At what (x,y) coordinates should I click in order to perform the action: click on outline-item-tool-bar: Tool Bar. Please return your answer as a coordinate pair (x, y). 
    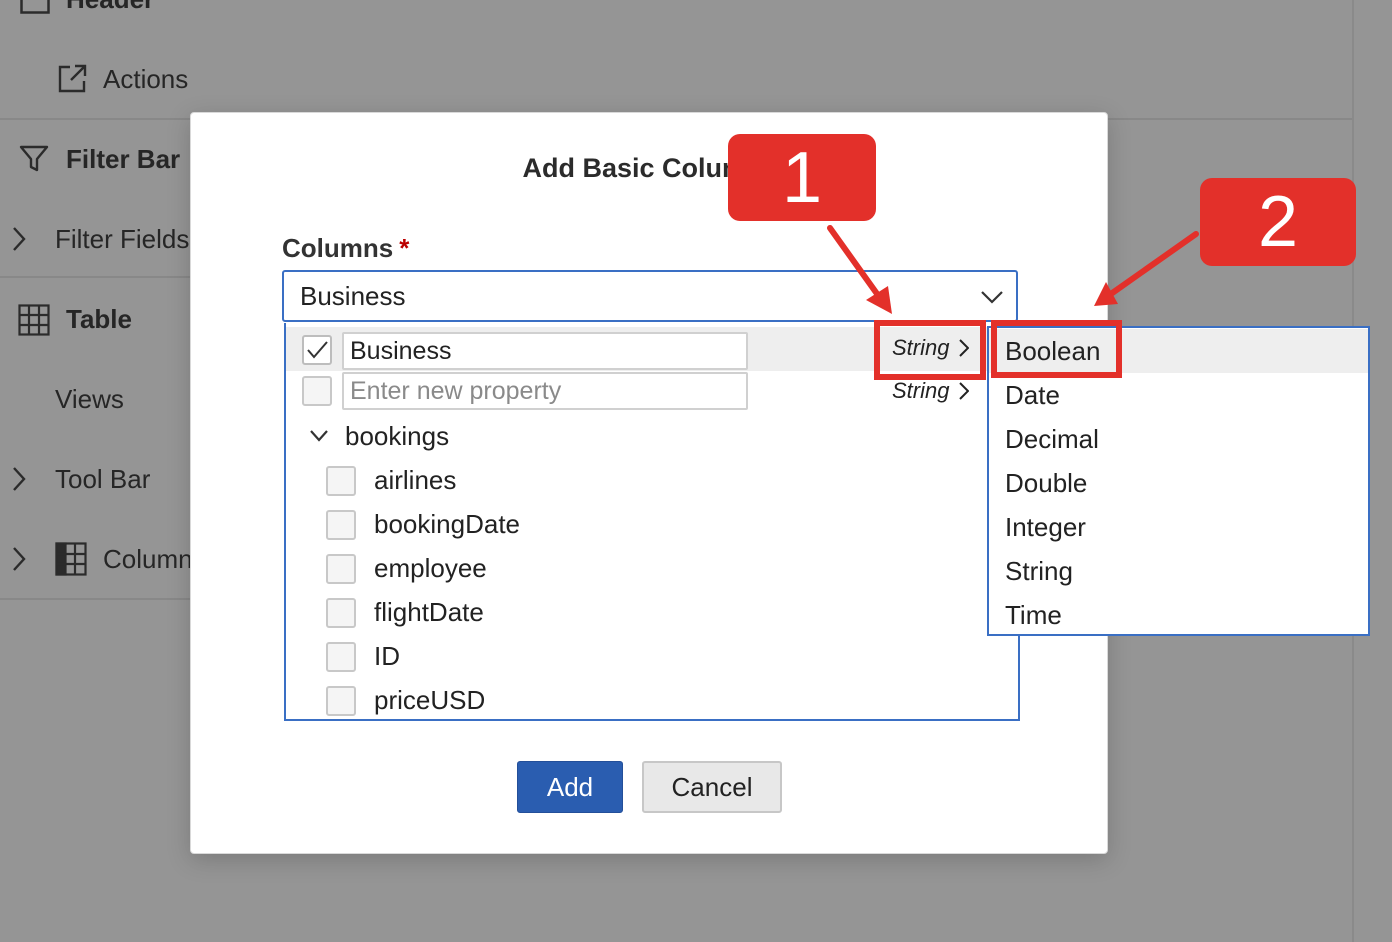
    Looking at the image, I should click on (102, 479).